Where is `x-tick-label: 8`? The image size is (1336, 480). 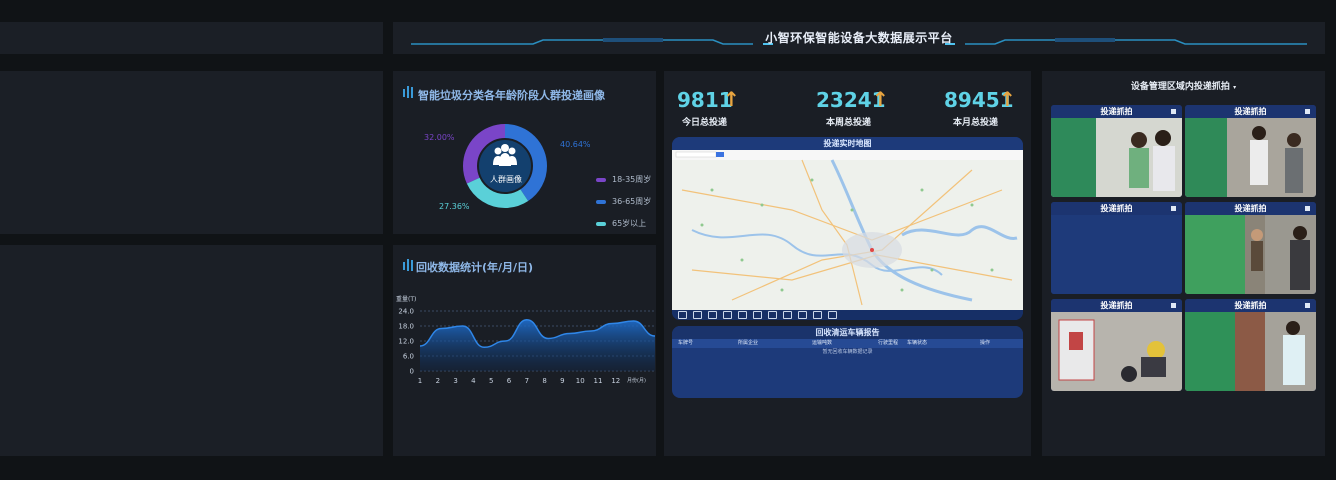
x-tick-label: 8 is located at coordinates (544, 381).